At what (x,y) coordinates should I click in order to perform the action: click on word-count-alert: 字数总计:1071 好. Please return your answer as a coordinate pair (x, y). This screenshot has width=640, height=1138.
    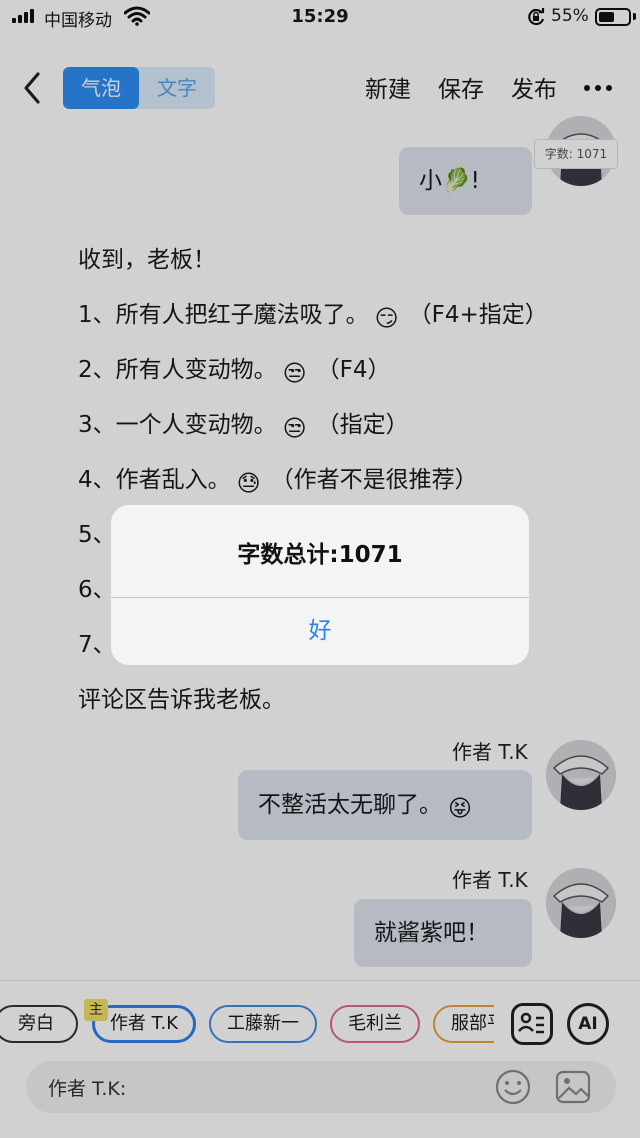
    Looking at the image, I should click on (320, 585).